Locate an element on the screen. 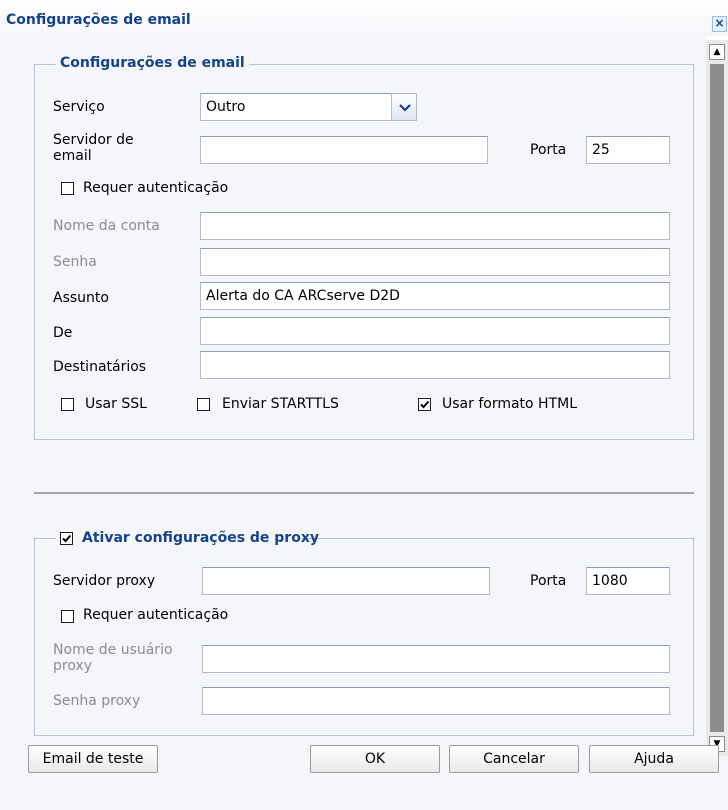  proxy-password-label: Senha proxy is located at coordinates (97, 701).